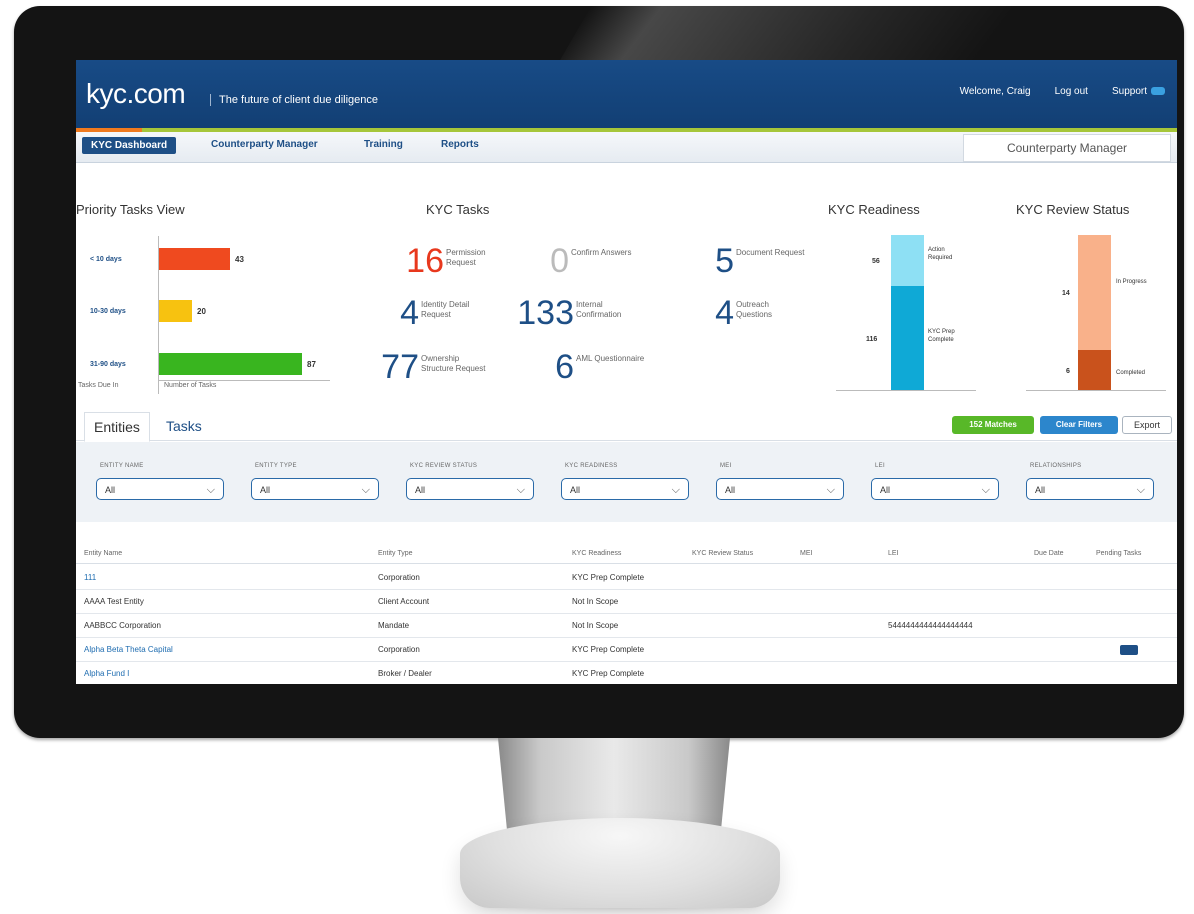 The image size is (1194, 914). Describe the element at coordinates (108, 311) in the screenshot. I see `priority-row-label: 10-30 days` at that location.